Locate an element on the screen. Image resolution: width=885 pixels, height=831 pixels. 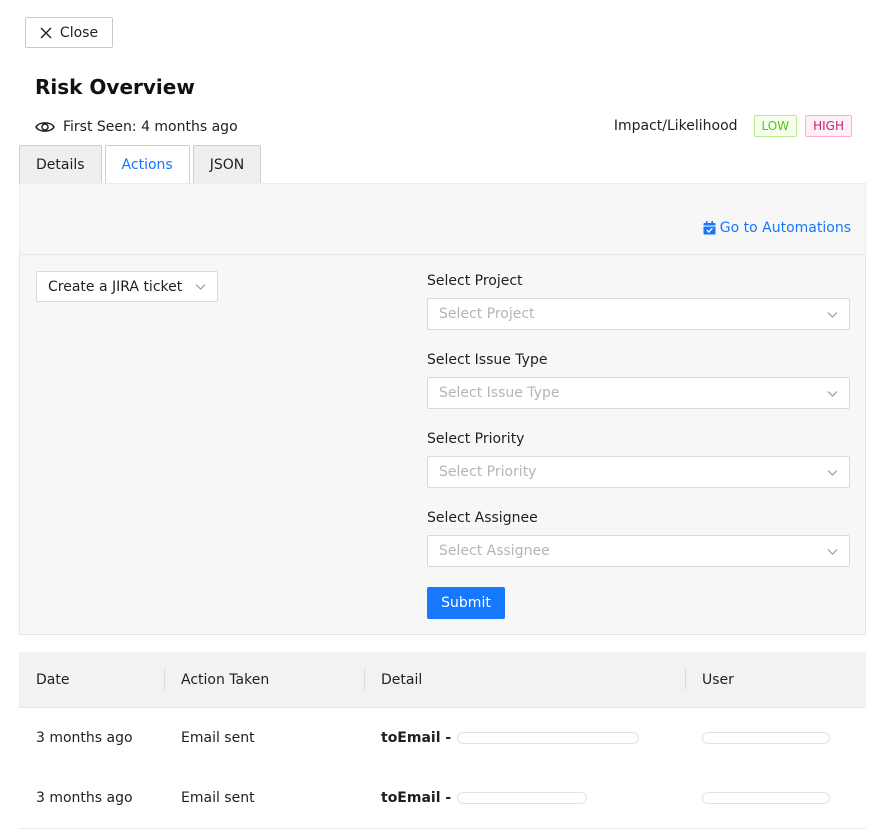
close-button: Close is located at coordinates (69, 32).